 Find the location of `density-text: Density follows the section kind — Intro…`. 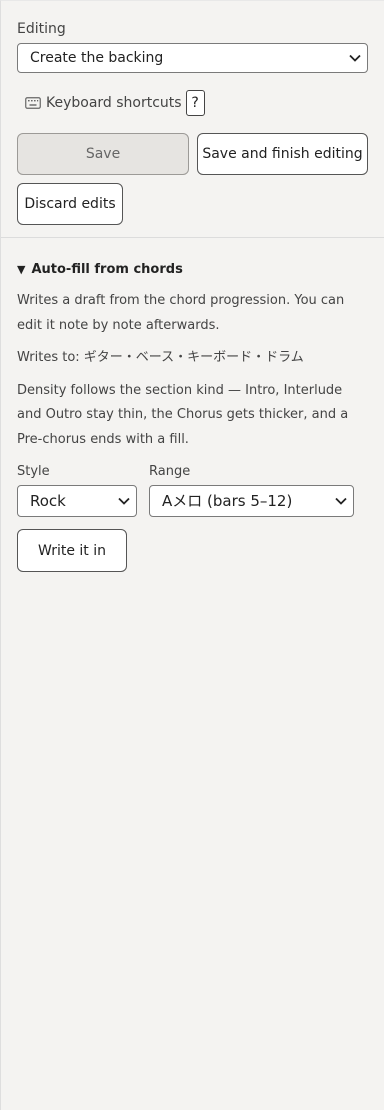

density-text: Density follows the section kind — Intro… is located at coordinates (183, 414).